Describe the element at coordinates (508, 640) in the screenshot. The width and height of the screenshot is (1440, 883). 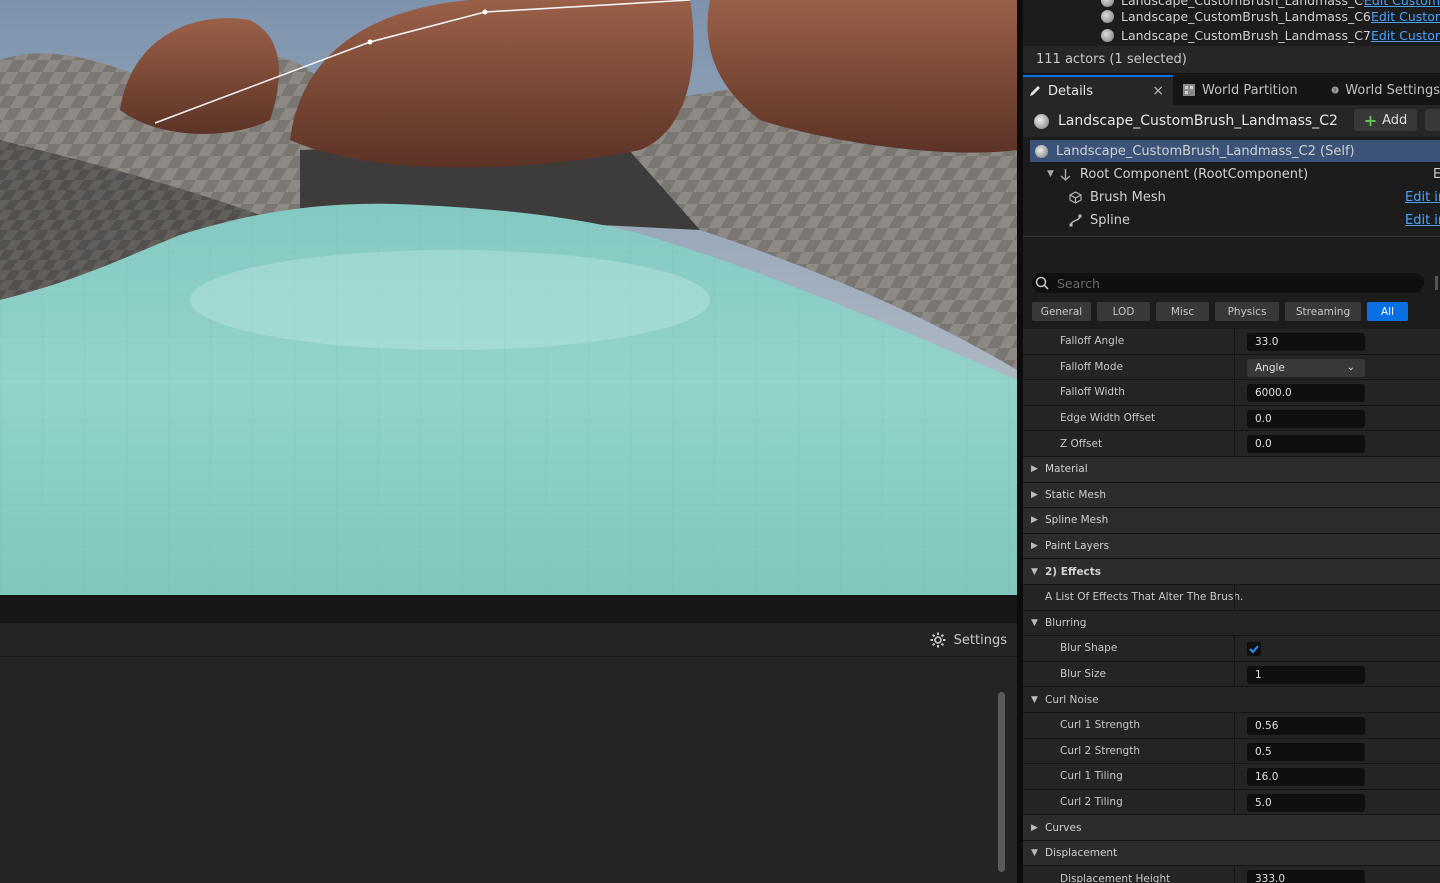
I see `bottom-toolbar: Settings` at that location.